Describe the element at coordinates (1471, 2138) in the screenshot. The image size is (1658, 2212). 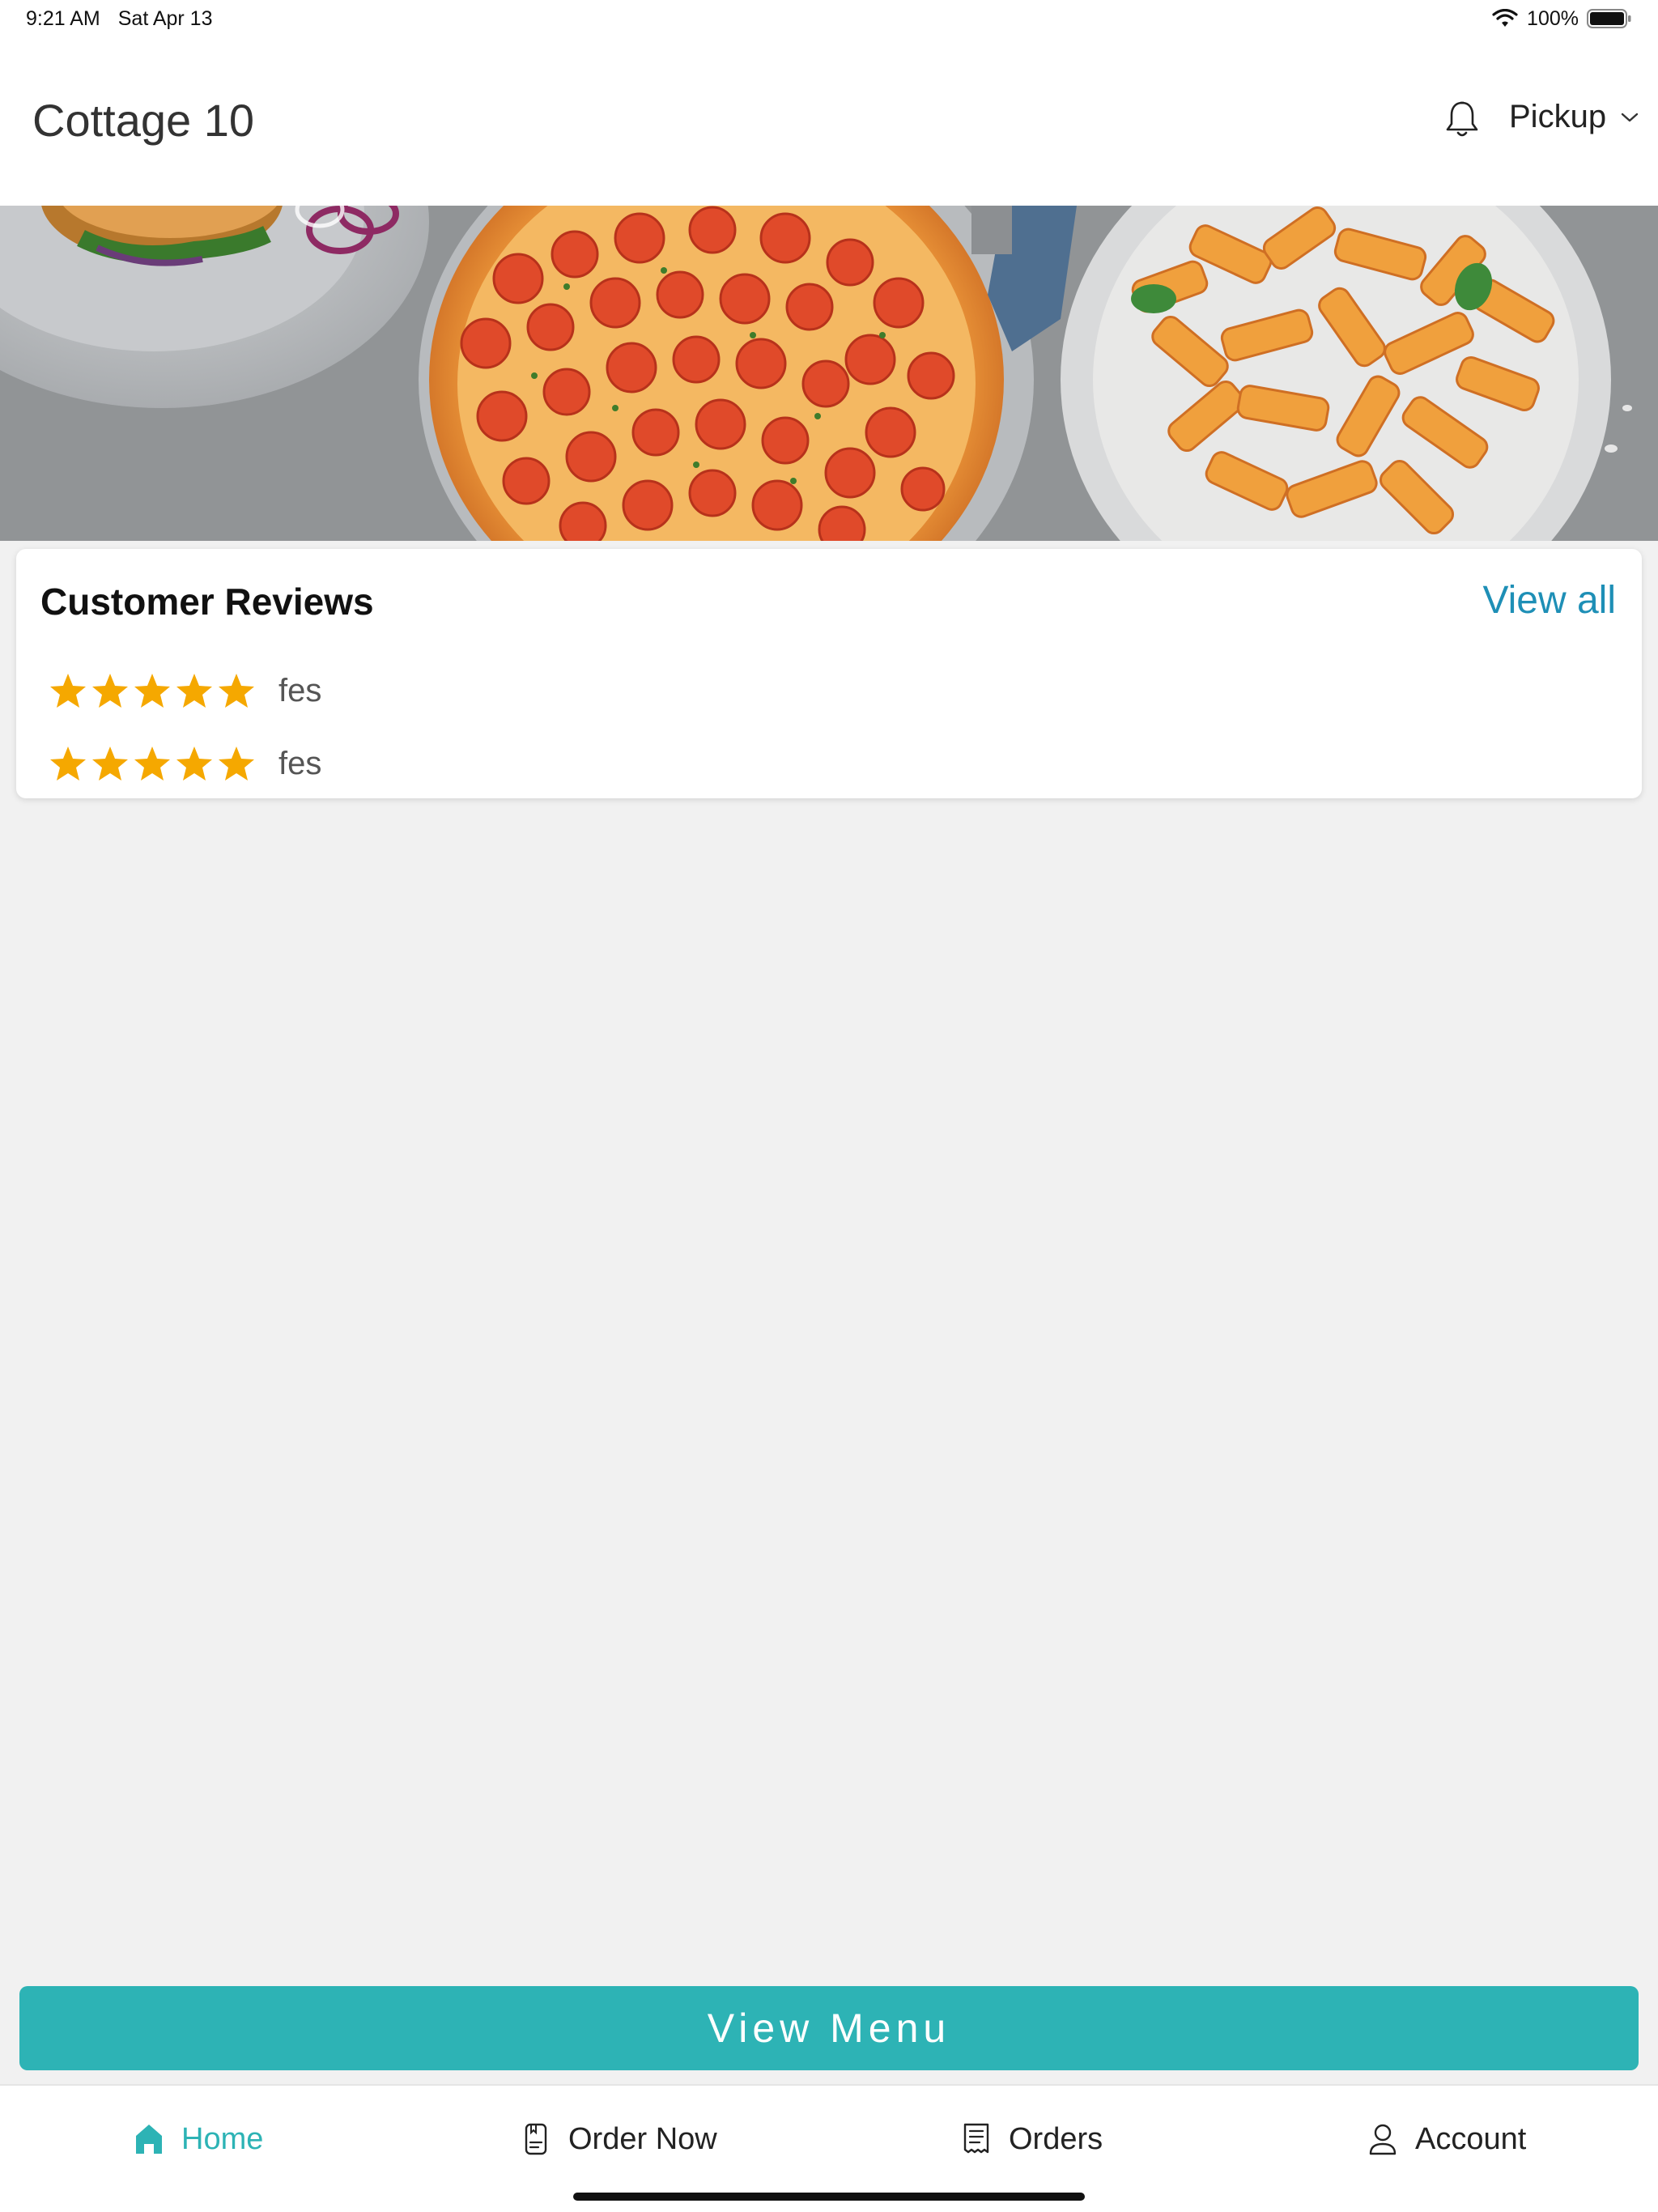
I see `tab-account-label: Account` at that location.